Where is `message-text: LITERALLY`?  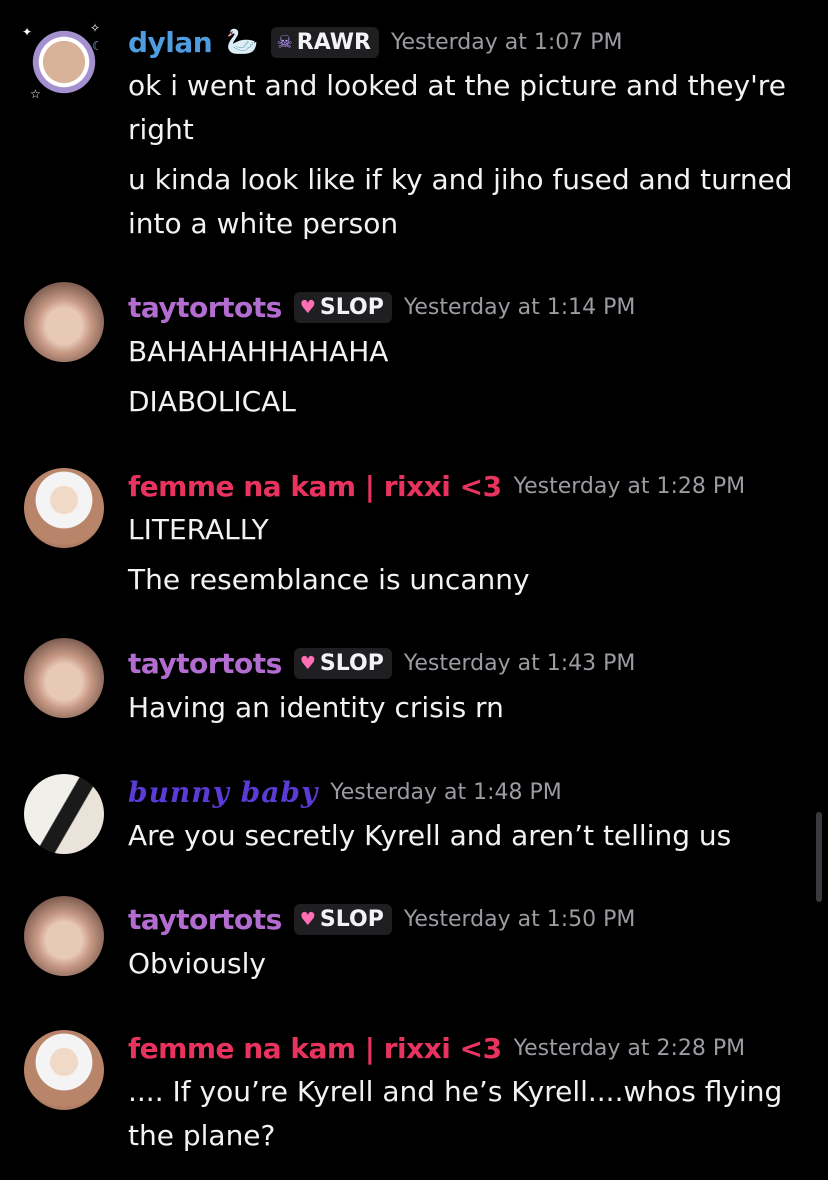
message-text: LITERALLY is located at coordinates (198, 529).